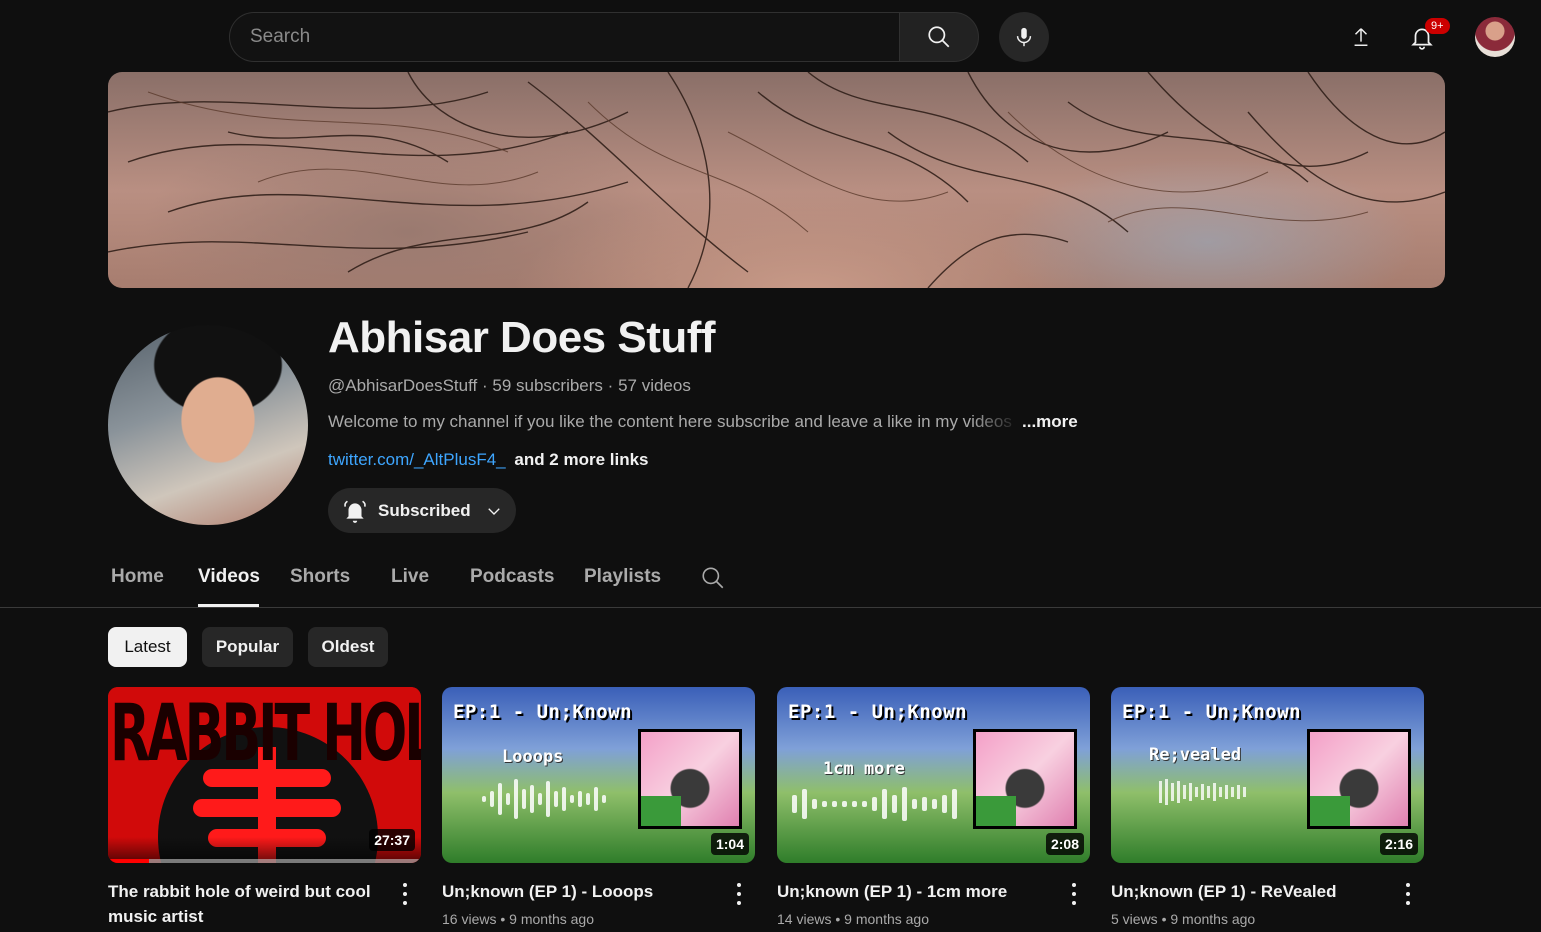  Describe the element at coordinates (512, 577) in the screenshot. I see `tab-podcasts: Podcasts` at that location.